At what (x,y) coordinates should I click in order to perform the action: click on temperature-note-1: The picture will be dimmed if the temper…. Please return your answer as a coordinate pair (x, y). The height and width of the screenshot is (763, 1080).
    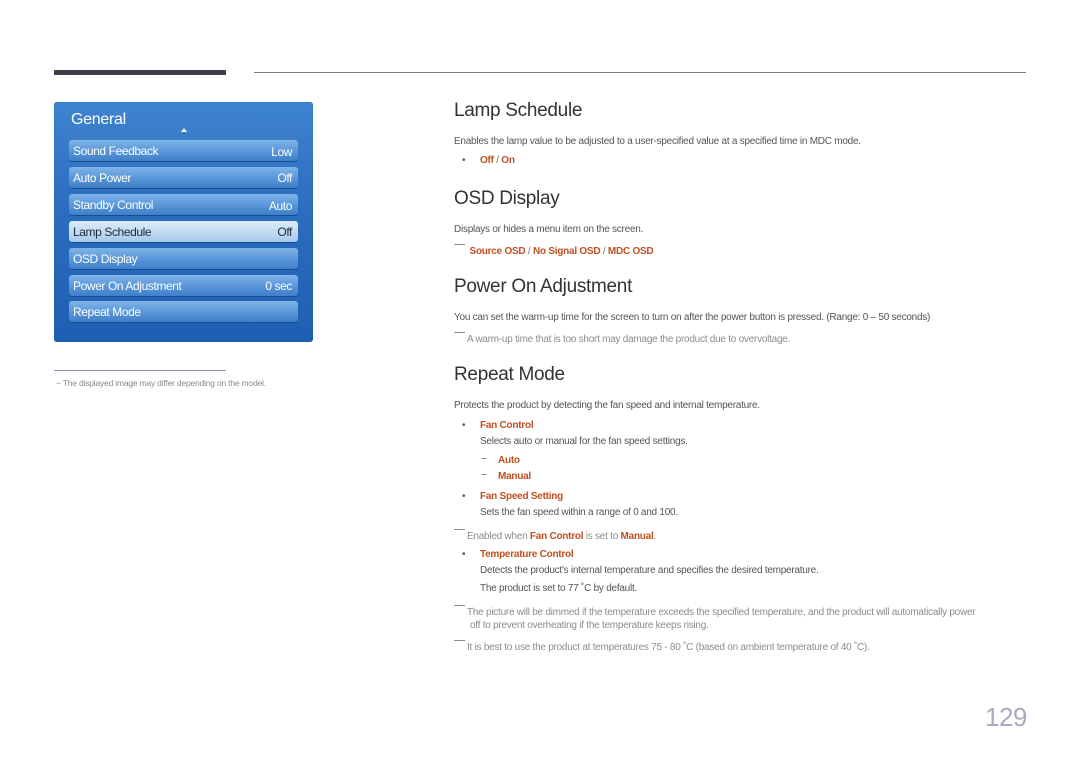
    Looking at the image, I should click on (715, 611).